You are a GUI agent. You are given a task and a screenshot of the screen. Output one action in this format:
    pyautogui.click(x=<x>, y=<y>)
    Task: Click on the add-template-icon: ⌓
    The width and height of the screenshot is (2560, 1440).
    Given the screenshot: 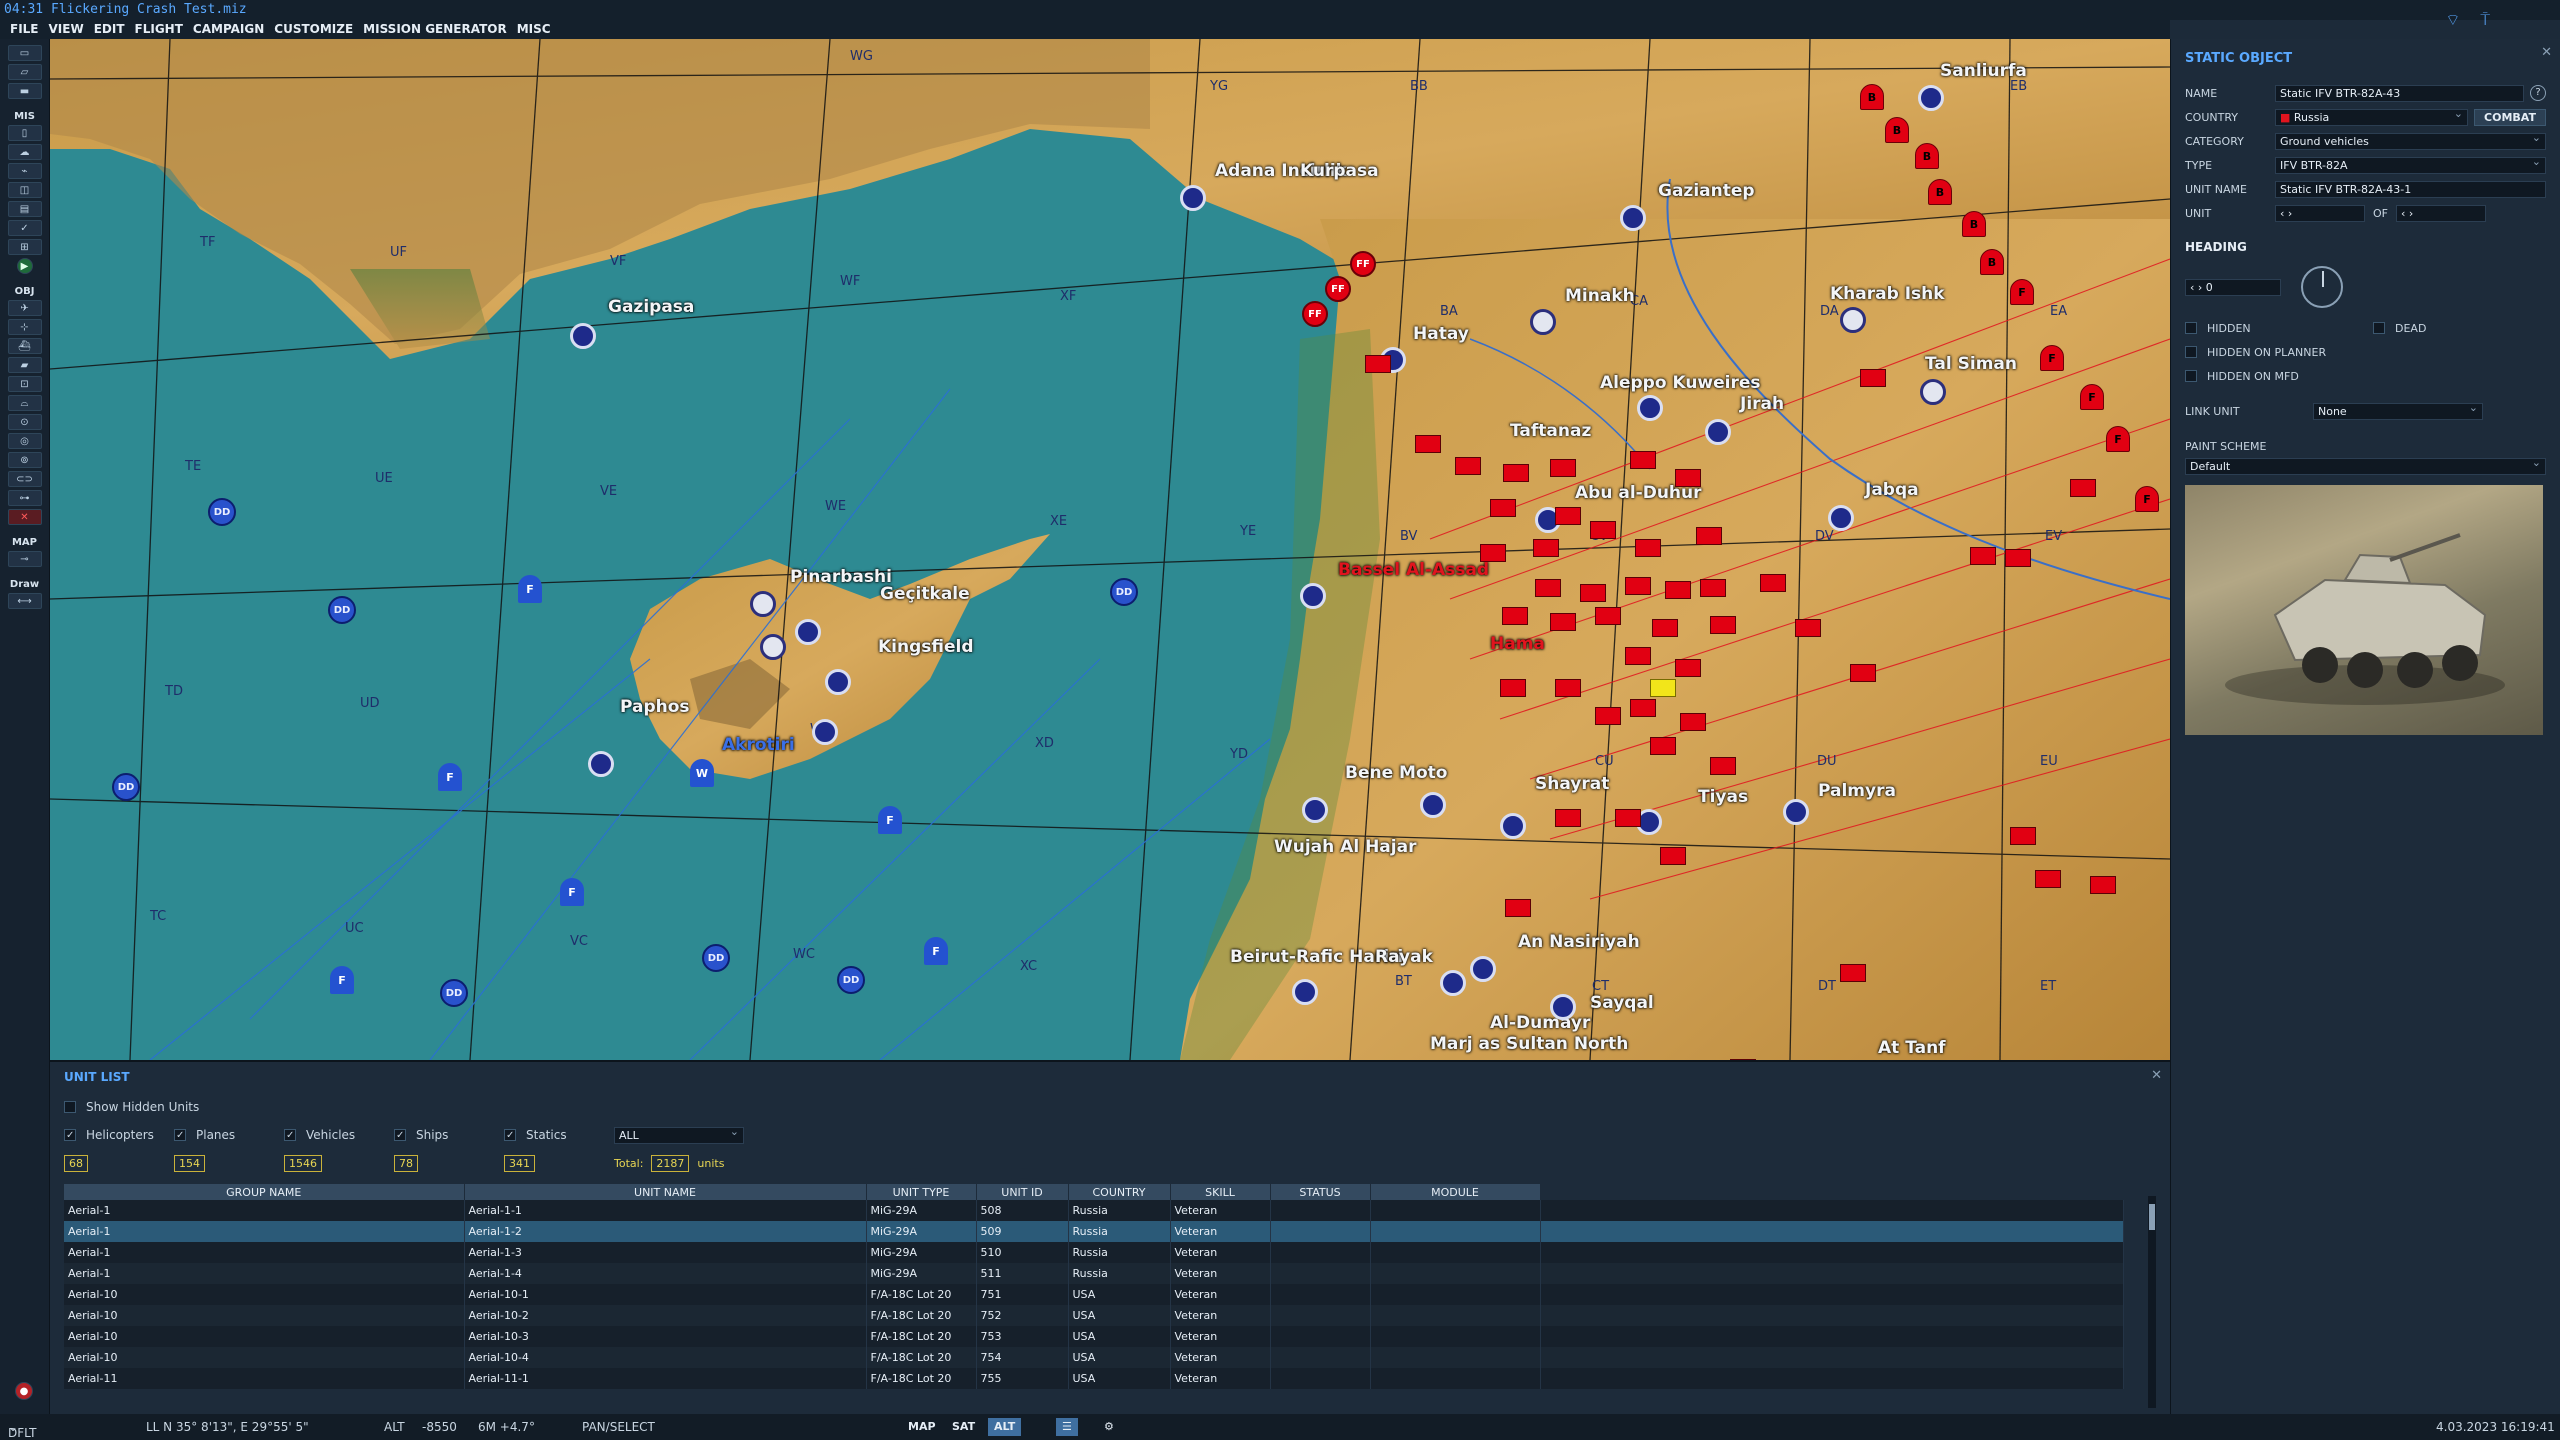 What is the action you would take?
    pyautogui.click(x=24, y=403)
    